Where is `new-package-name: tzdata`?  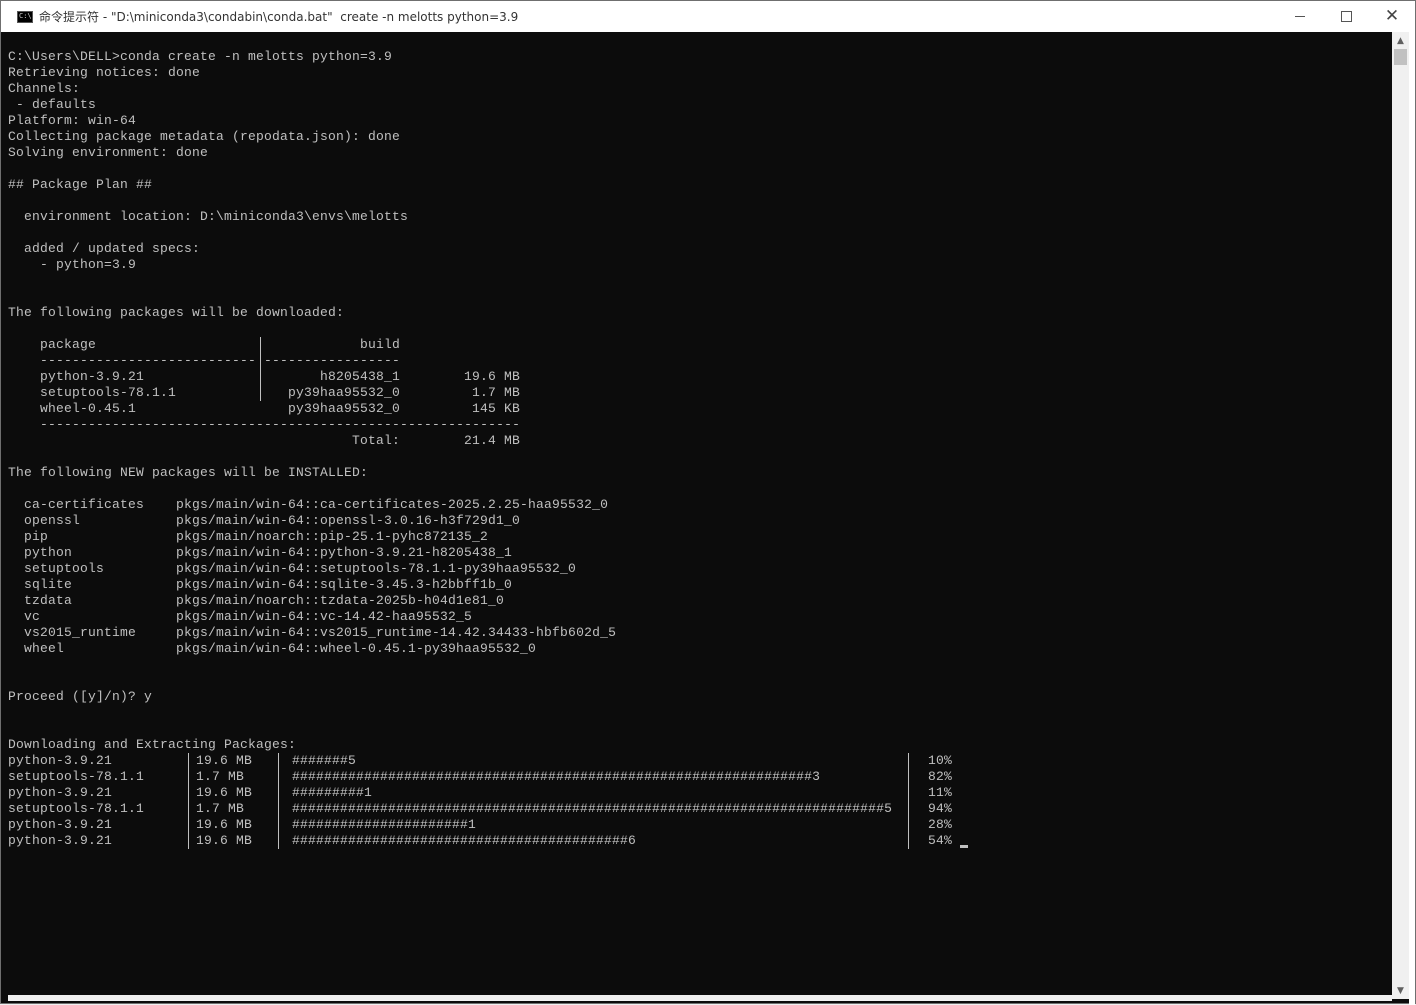 new-package-name: tzdata is located at coordinates (48, 600).